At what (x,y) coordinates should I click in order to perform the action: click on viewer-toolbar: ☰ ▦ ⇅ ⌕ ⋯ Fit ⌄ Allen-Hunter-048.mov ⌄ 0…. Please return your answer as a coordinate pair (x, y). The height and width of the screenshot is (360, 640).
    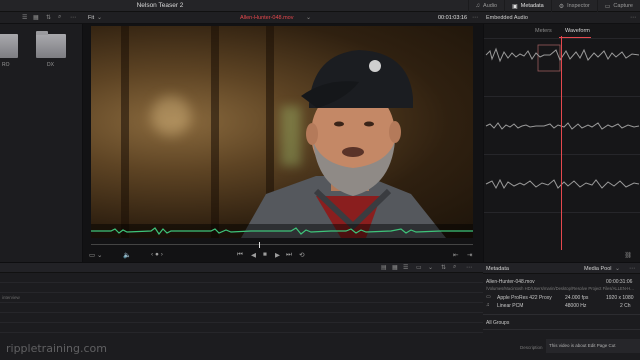
    Looking at the image, I should click on (320, 18).